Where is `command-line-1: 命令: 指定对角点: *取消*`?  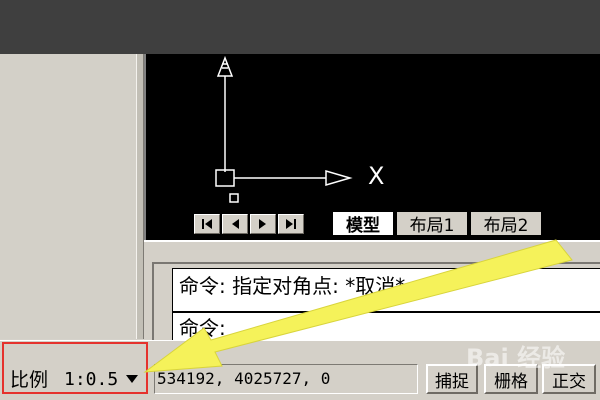 command-line-1: 命令: 指定对角点: *取消* is located at coordinates (292, 286).